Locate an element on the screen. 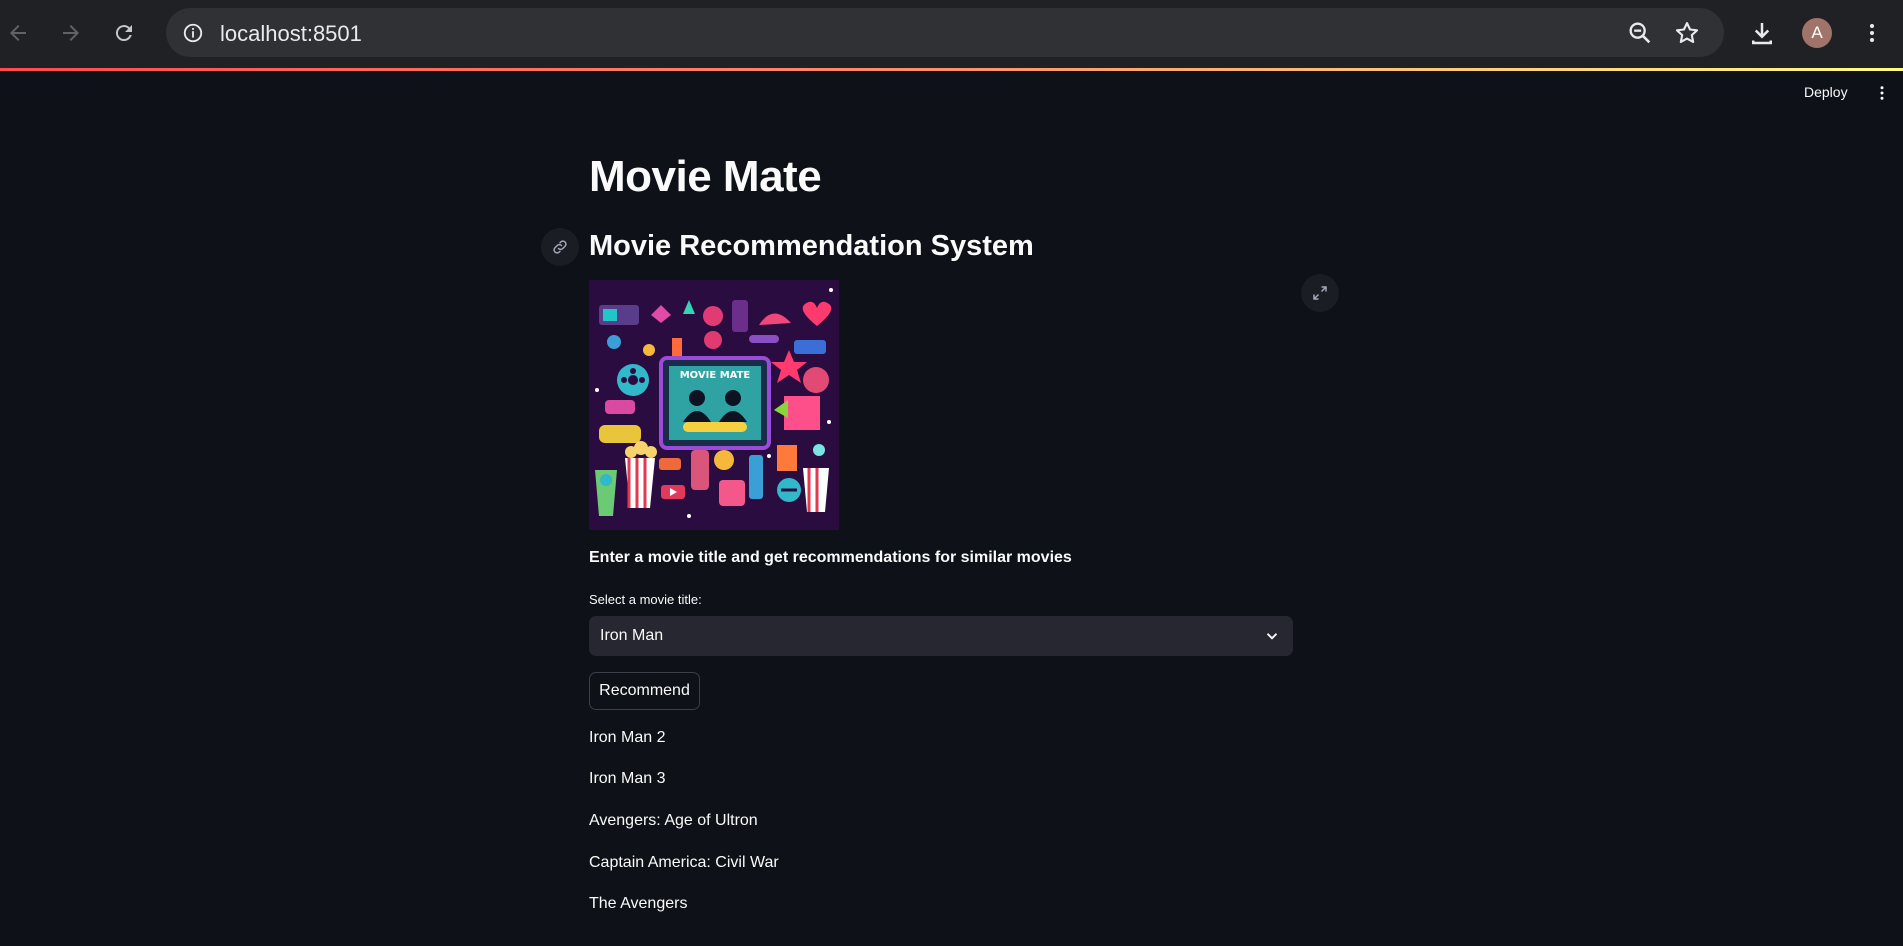 Image resolution: width=1903 pixels, height=946 pixels. fullscreen-expand-icon is located at coordinates (1320, 293).